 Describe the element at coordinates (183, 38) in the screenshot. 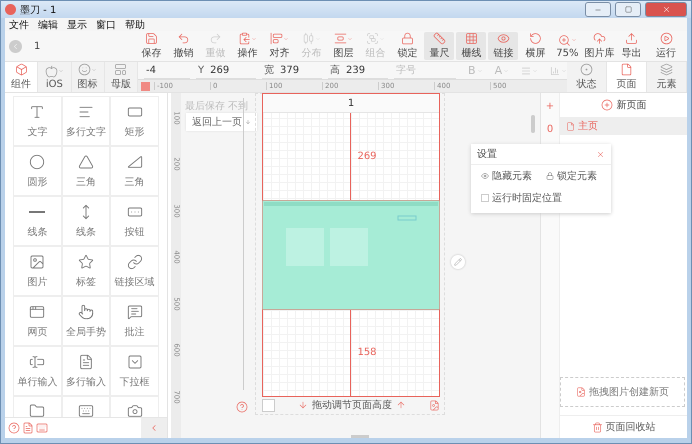

I see `undo-icon` at that location.